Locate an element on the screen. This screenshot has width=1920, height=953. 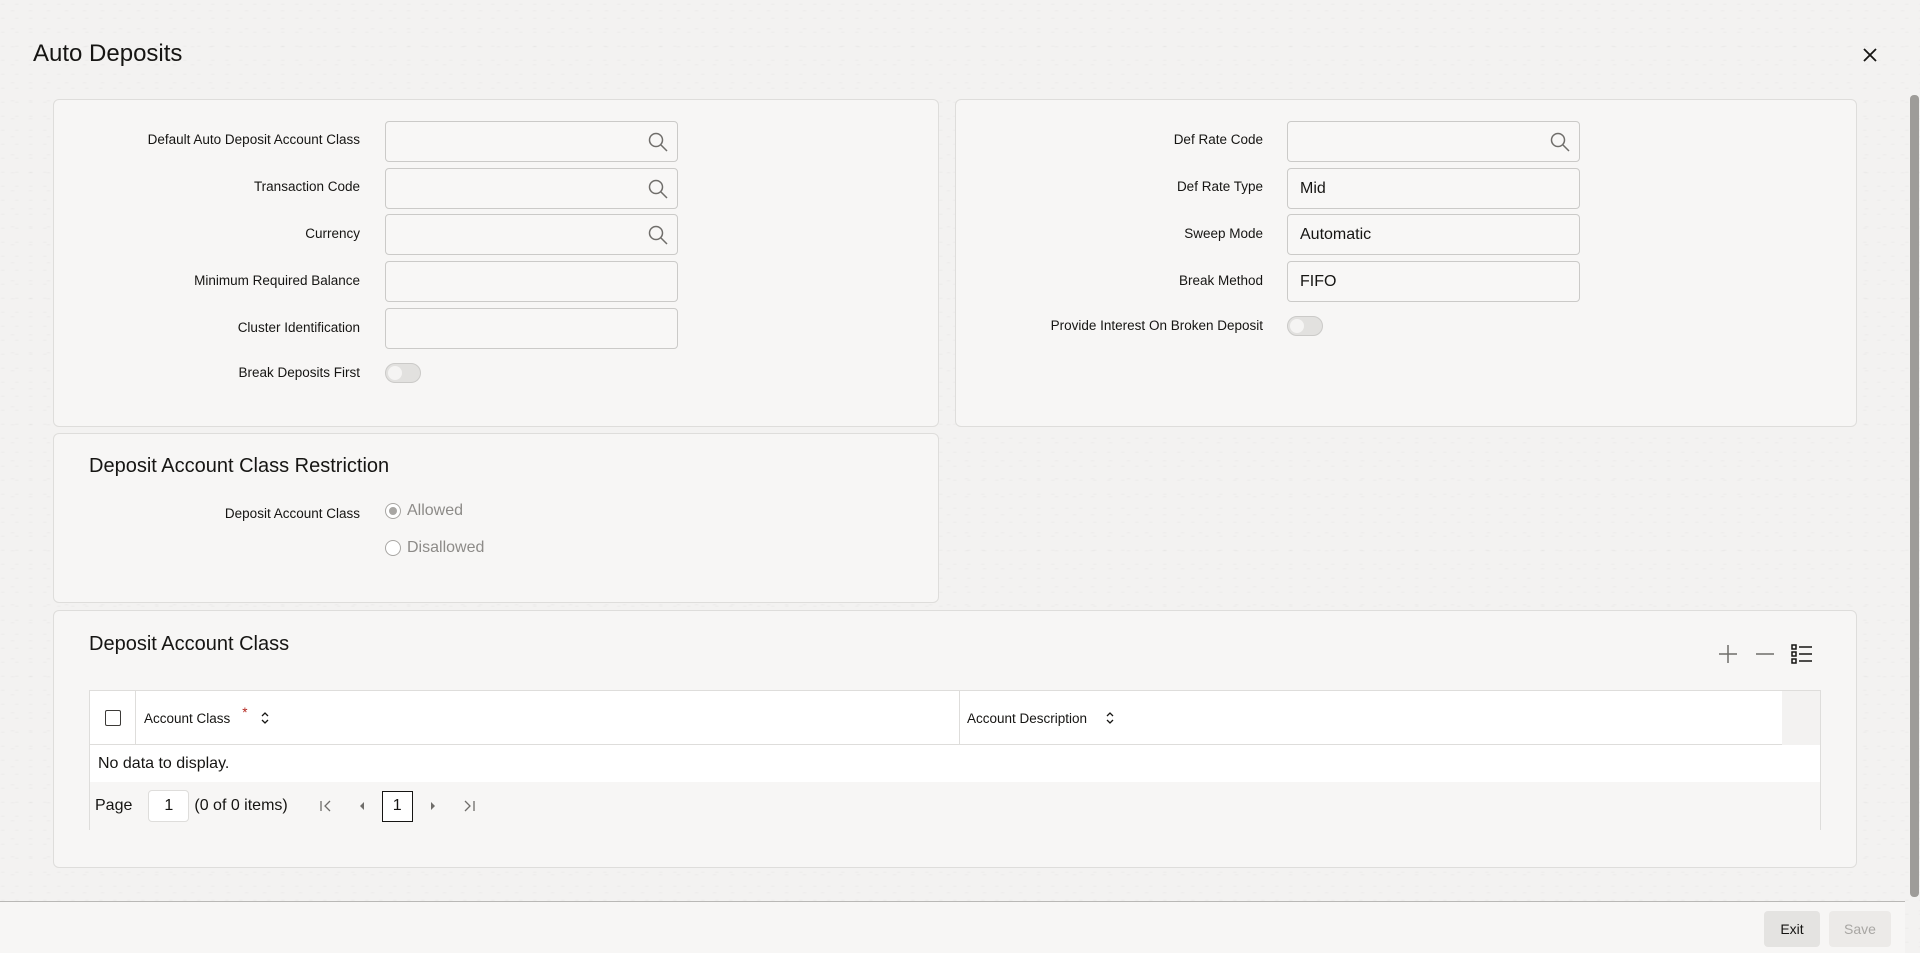
page-title: Auto Deposits is located at coordinates (108, 53).